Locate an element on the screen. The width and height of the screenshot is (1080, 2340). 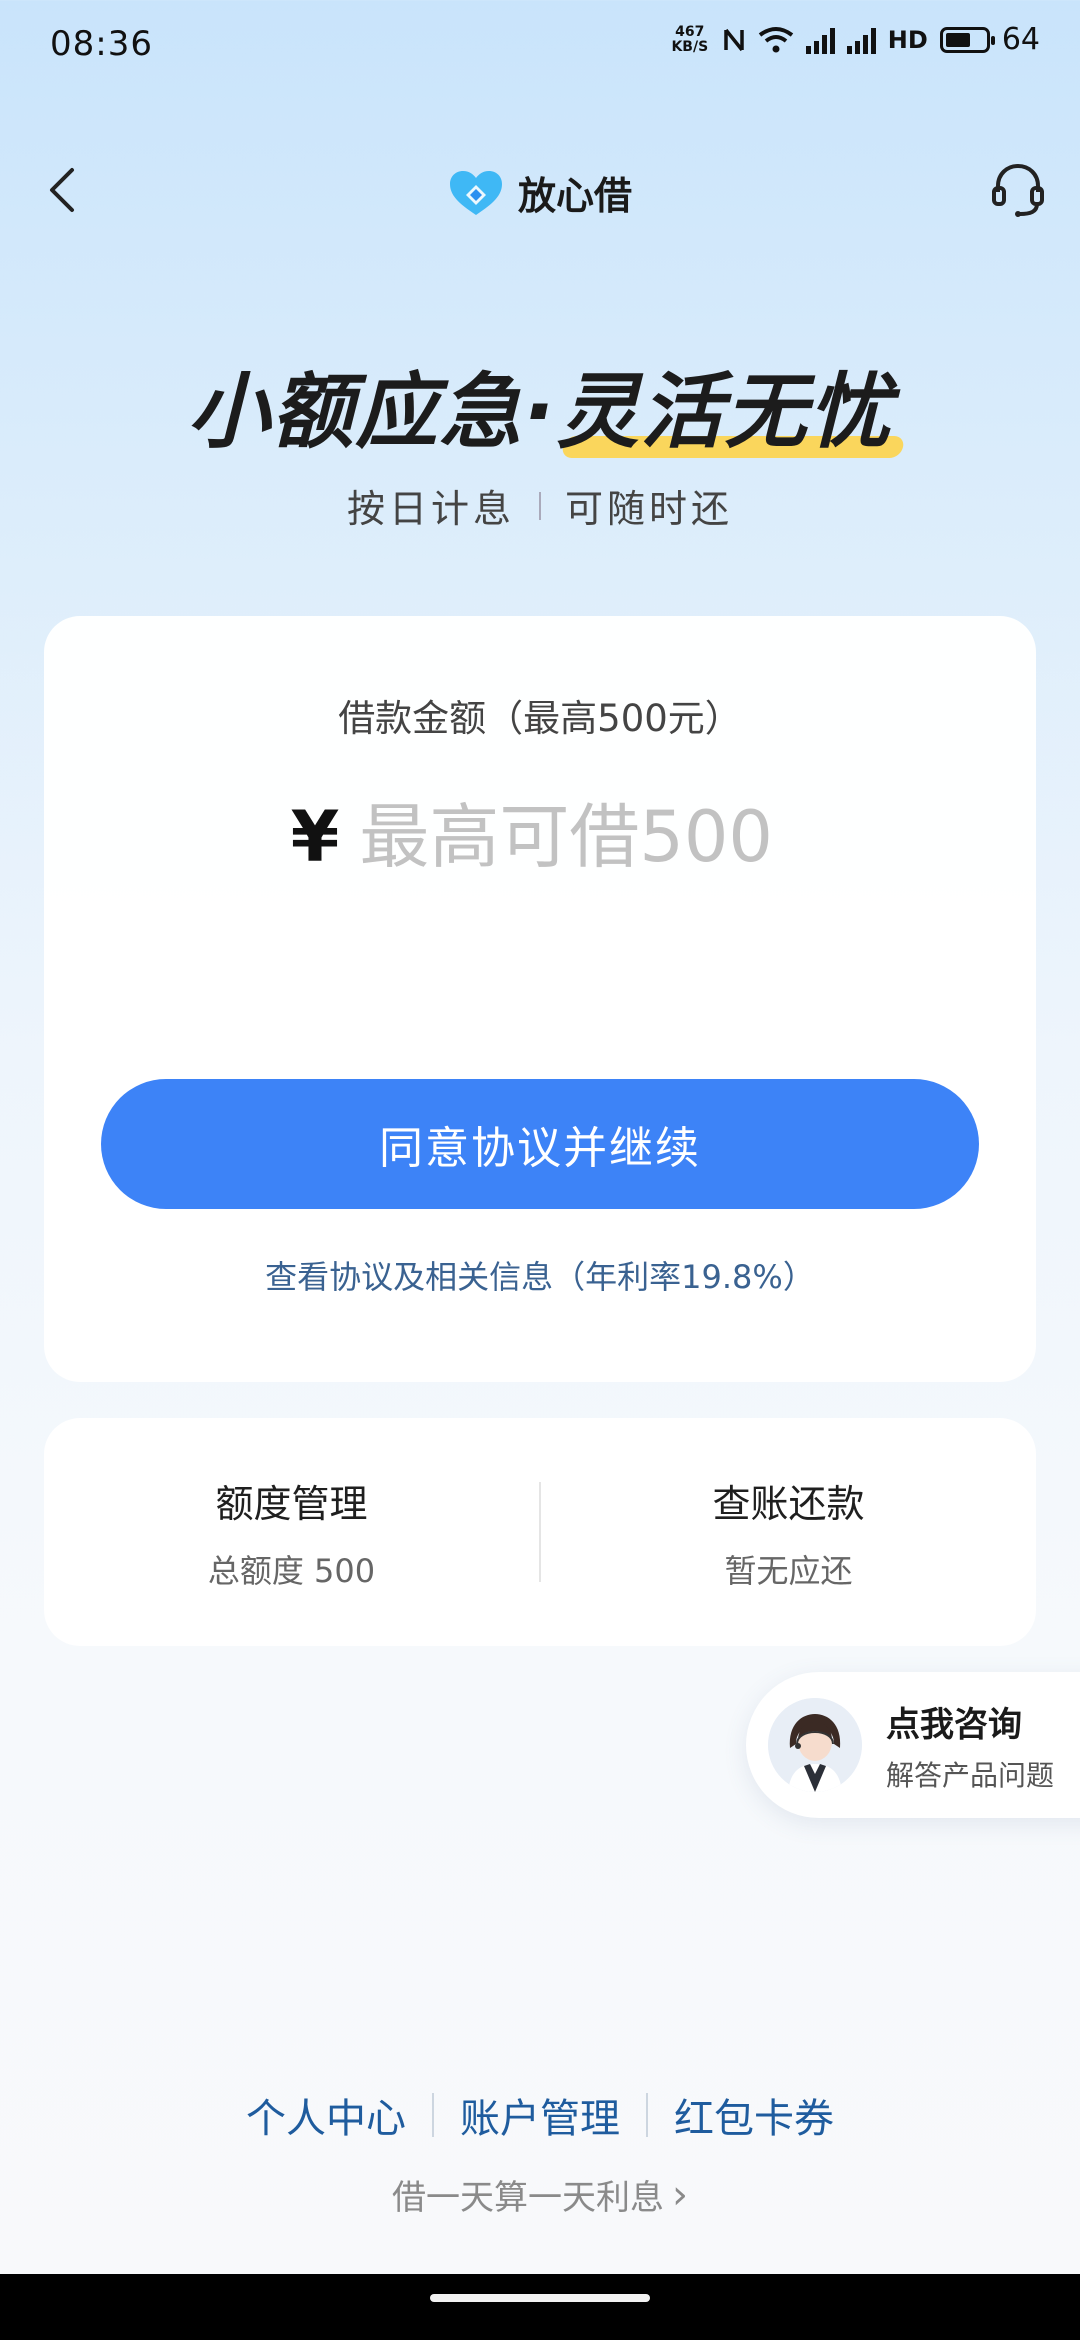
network-speed-unit: KB/S is located at coordinates (690, 46).